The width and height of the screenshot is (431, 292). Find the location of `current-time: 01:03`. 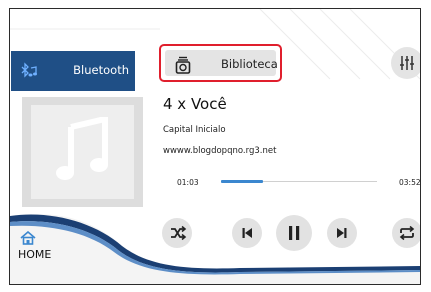

current-time: 01:03 is located at coordinates (188, 182).